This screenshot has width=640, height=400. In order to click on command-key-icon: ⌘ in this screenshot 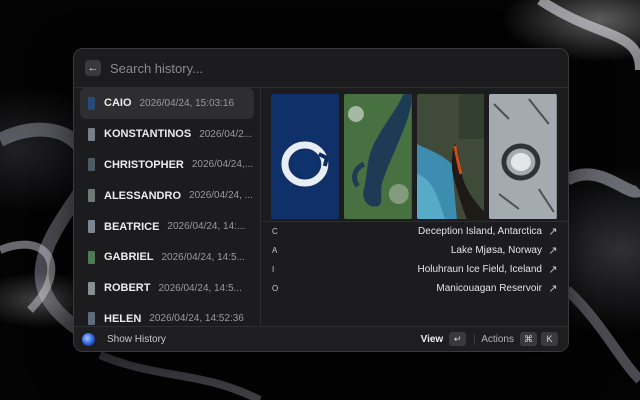, I will do `click(528, 339)`.